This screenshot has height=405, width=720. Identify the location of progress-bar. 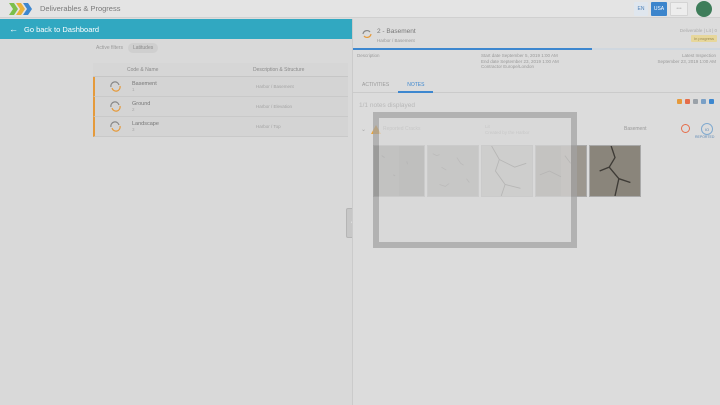
(536, 49).